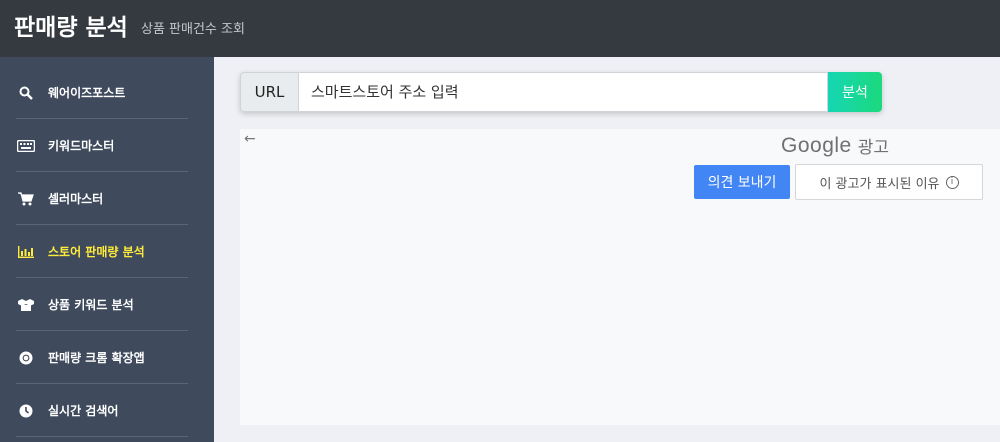 This screenshot has width=1000, height=442. I want to click on ad-brand: Google 광고, so click(835, 146).